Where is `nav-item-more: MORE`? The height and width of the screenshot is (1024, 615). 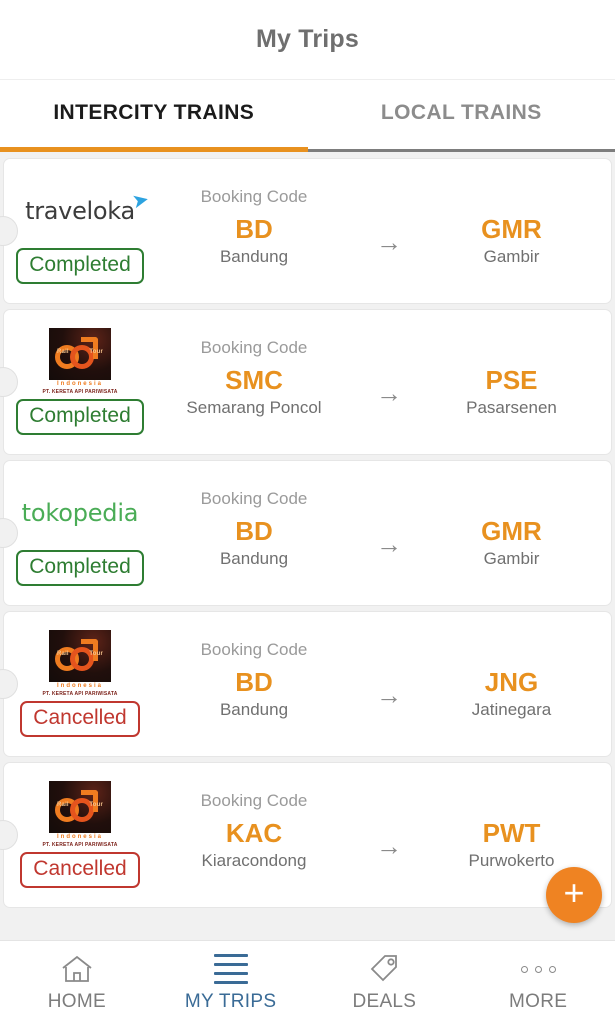 nav-item-more: MORE is located at coordinates (538, 982).